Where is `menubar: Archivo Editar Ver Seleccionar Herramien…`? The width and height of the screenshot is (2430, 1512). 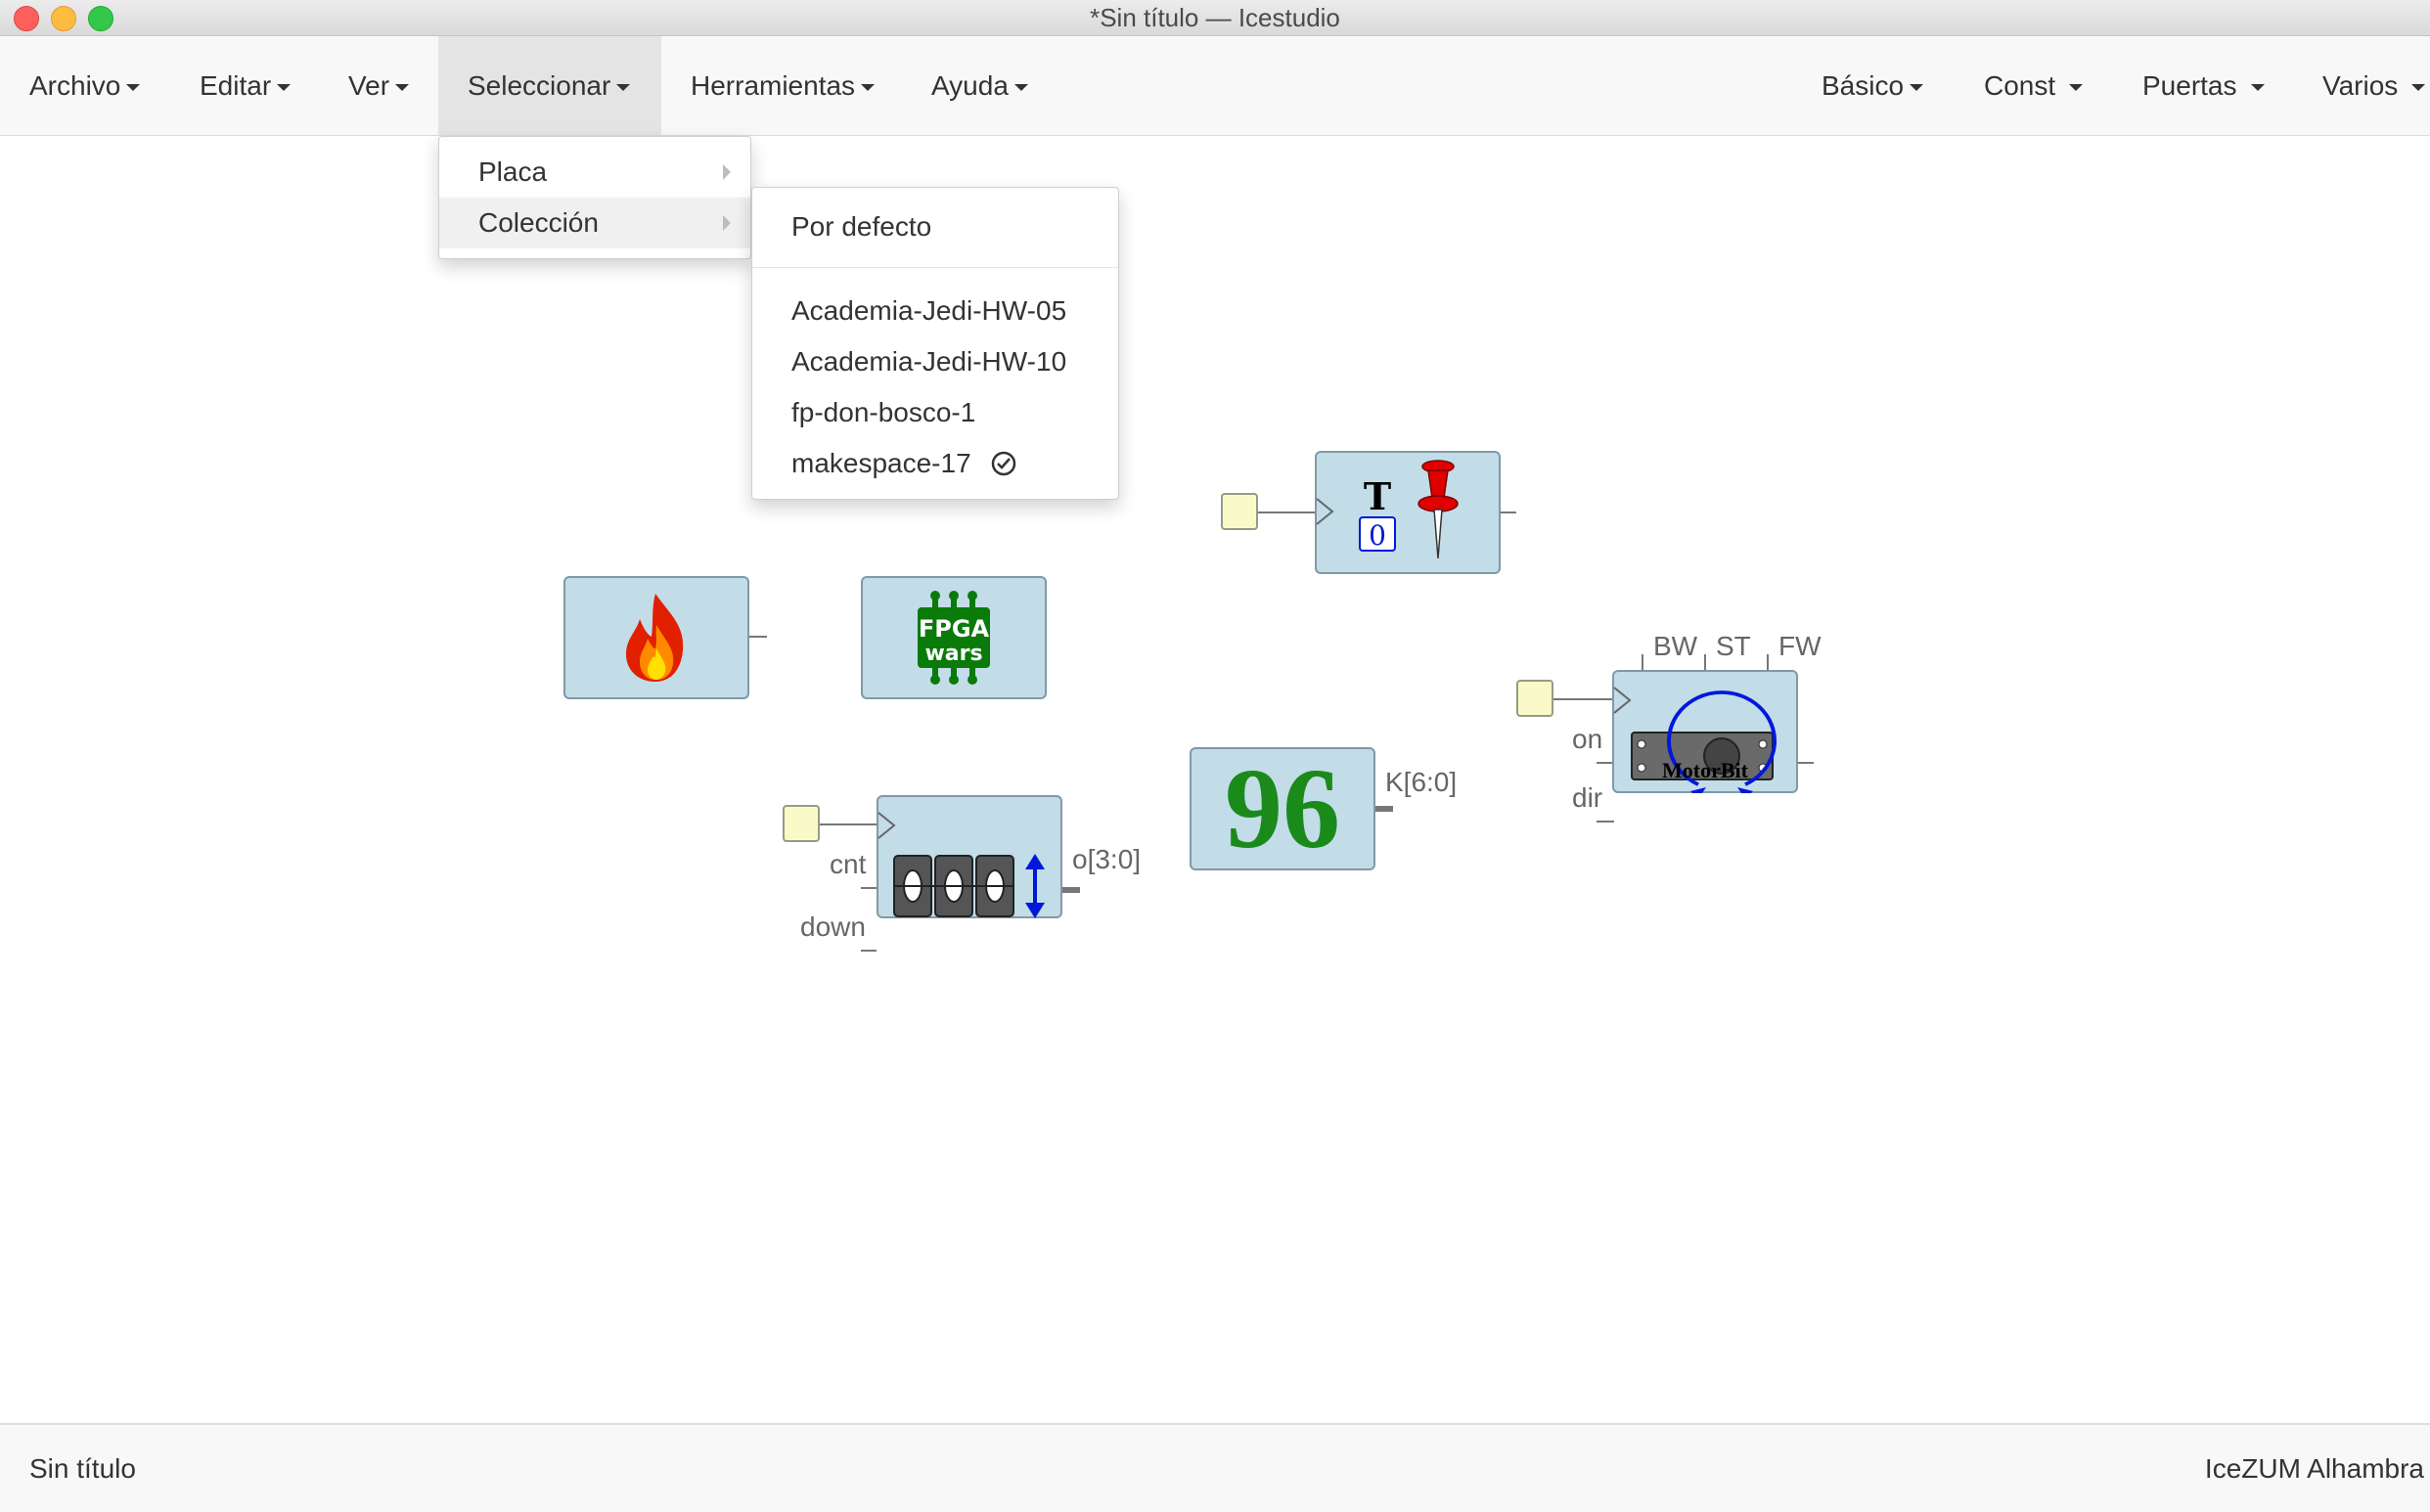
menubar: Archivo Editar Ver Seleccionar Herramien… is located at coordinates (1215, 86).